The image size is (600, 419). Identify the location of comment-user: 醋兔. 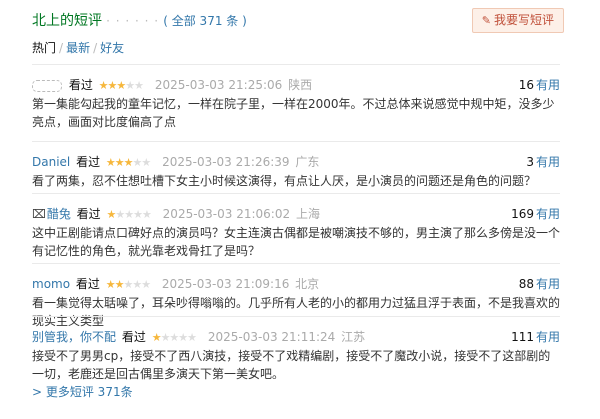
(59, 214).